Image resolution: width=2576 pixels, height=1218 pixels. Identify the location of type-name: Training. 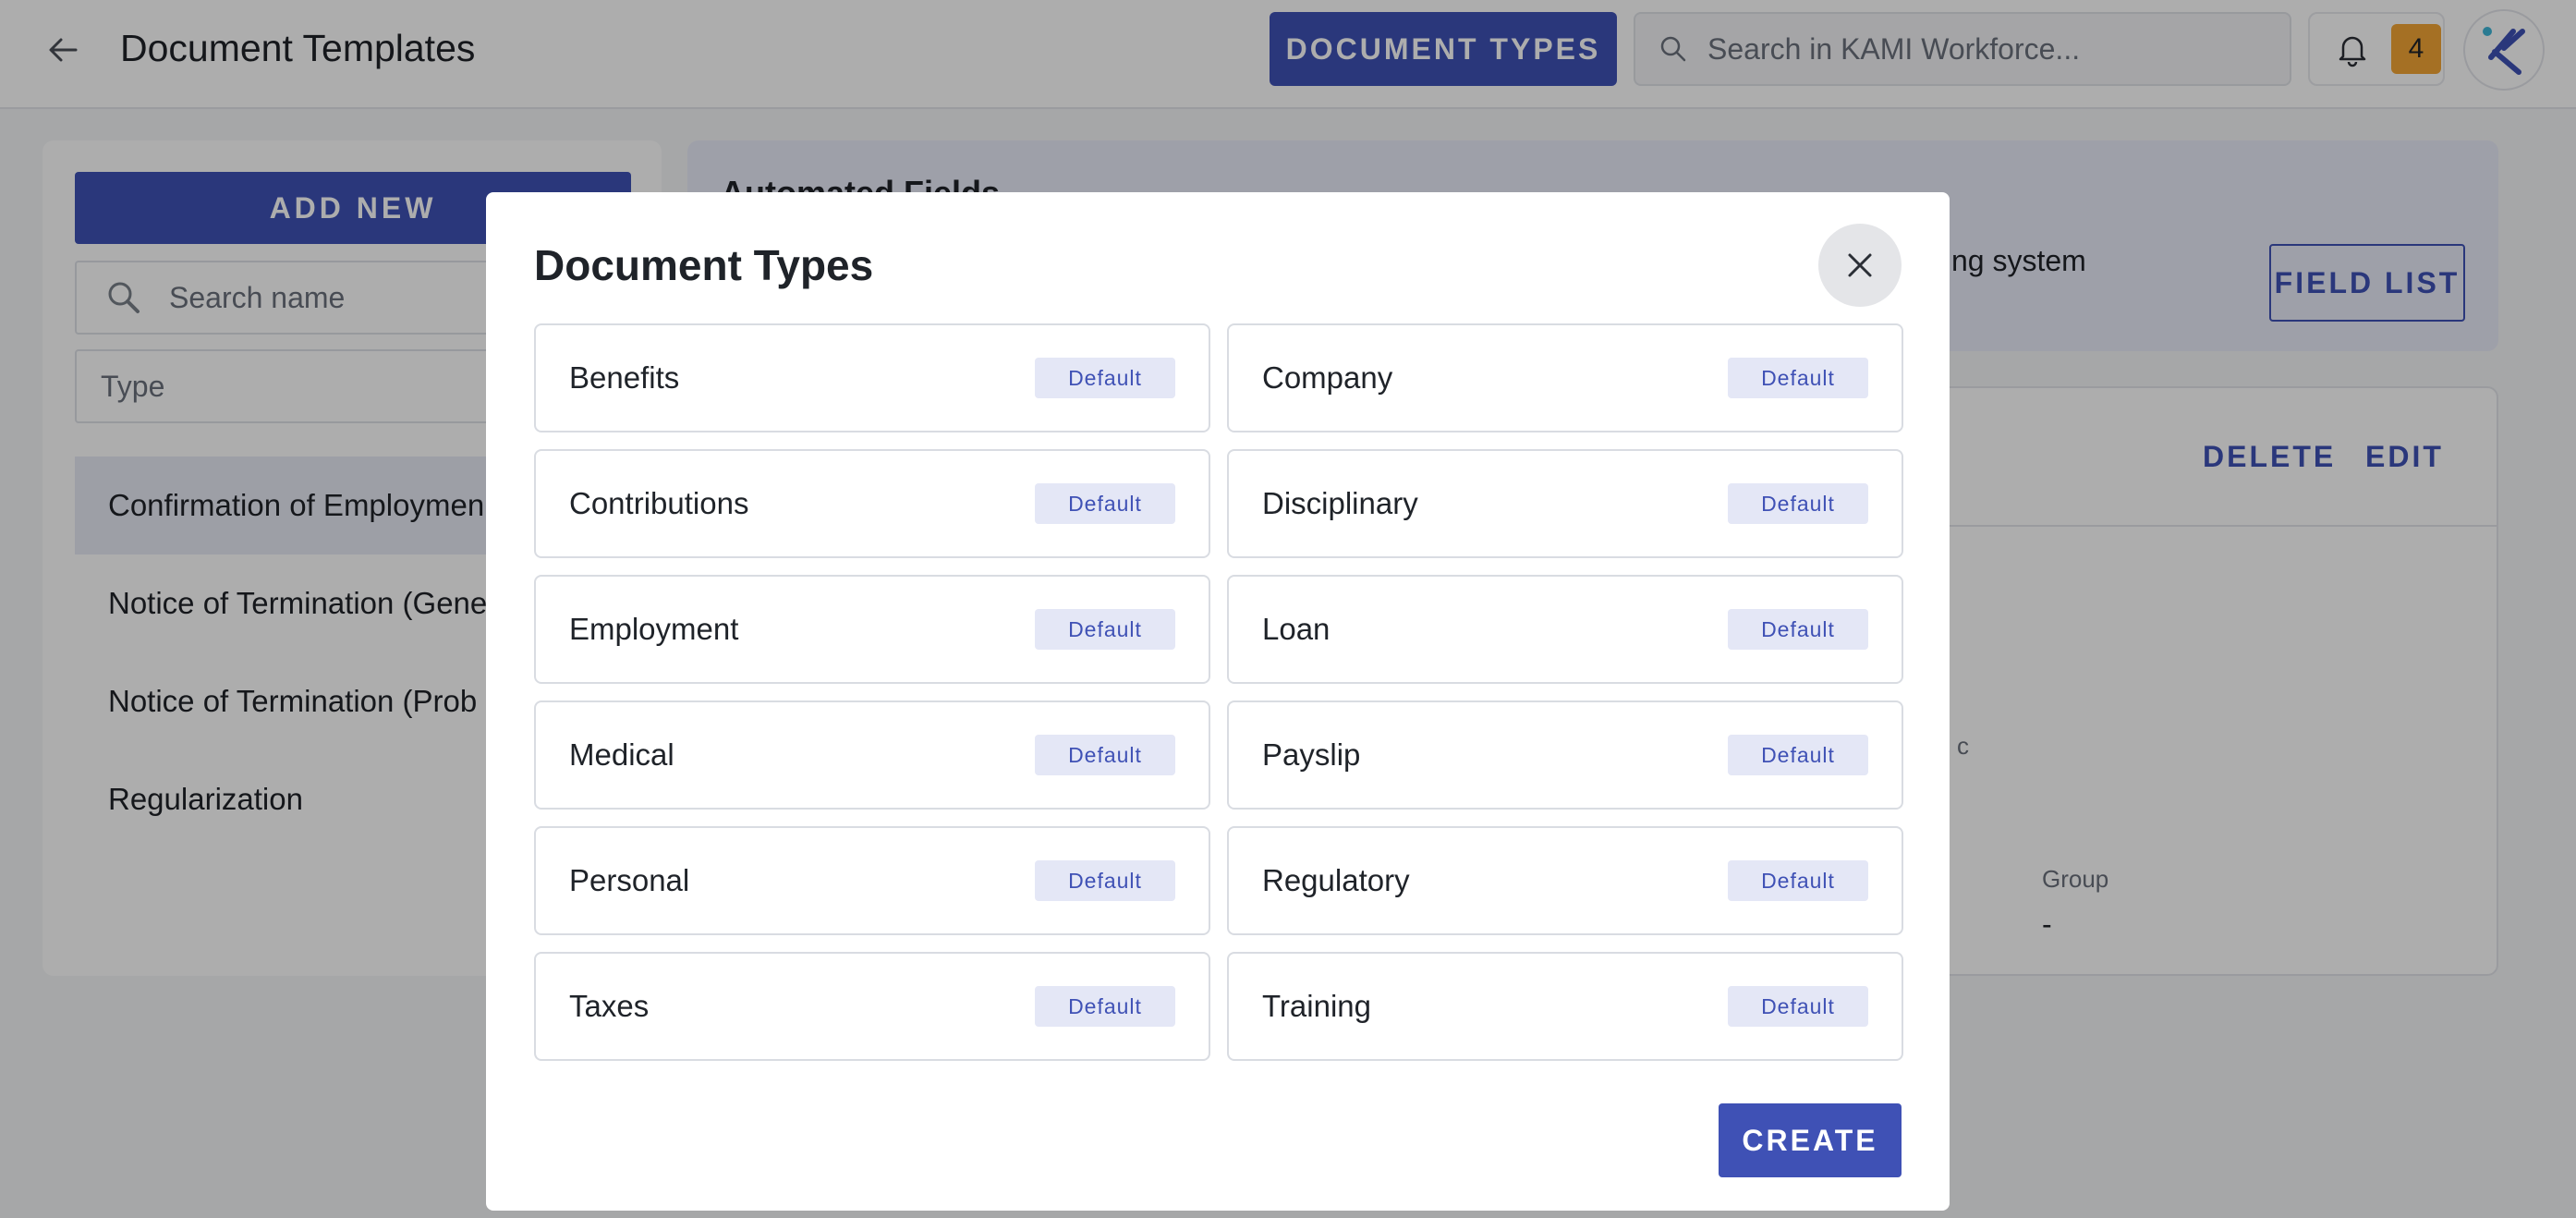
(1316, 1006).